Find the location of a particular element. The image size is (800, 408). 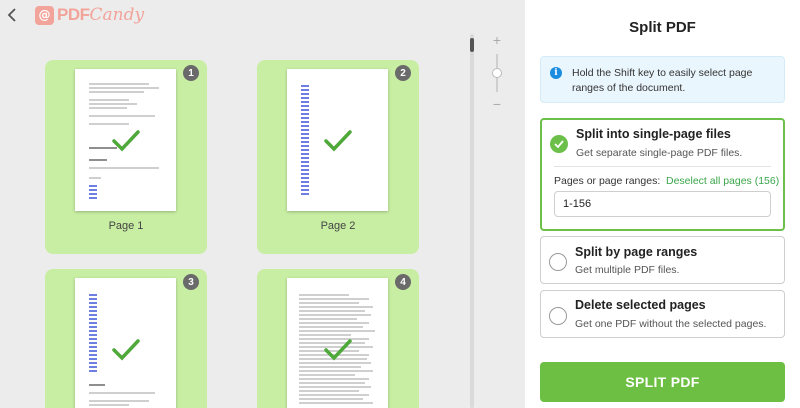

zoom-in-icon: + is located at coordinates (497, 40).